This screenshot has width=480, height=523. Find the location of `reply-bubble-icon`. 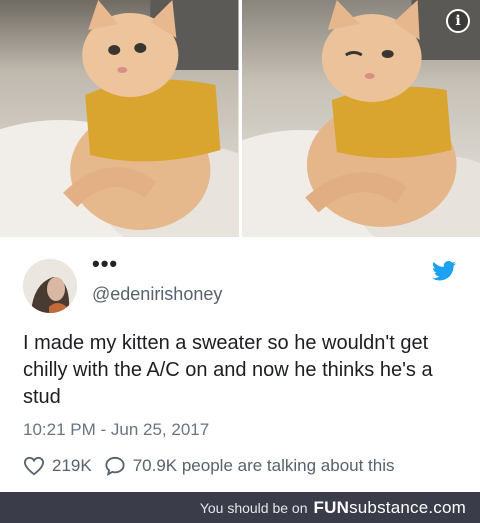

reply-bubble-icon is located at coordinates (115, 466).